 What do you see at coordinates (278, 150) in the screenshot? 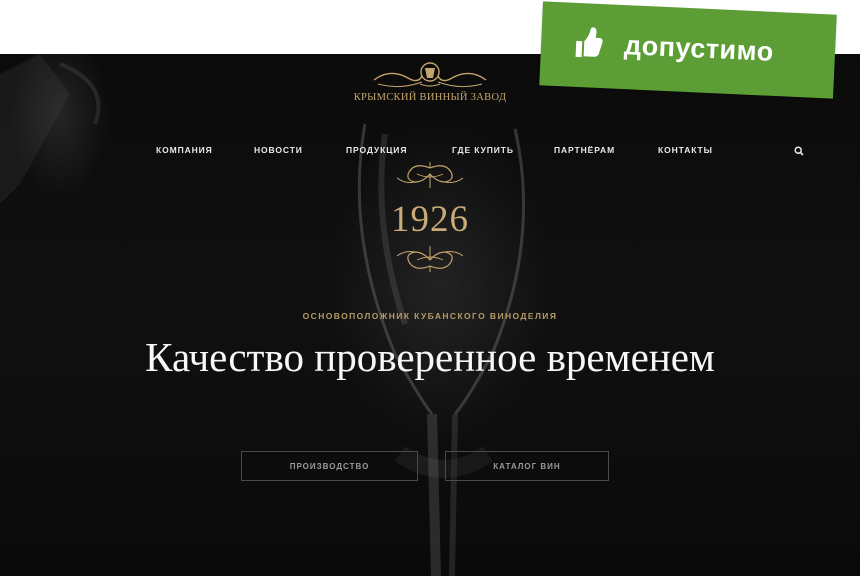
I see `nav-item-news: НОВОСТИ` at bounding box center [278, 150].